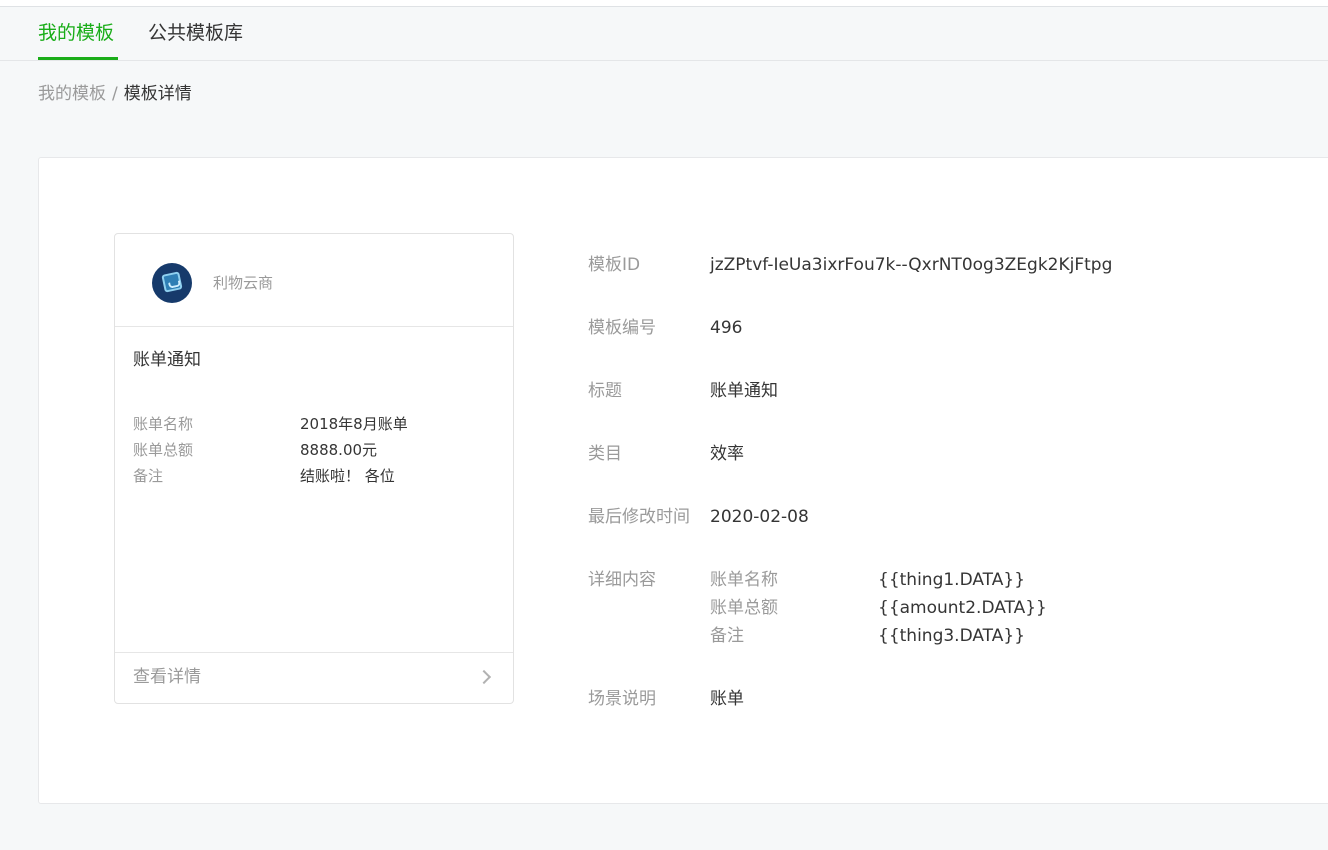 The image size is (1328, 850). What do you see at coordinates (726, 328) in the screenshot?
I see `template-number-value: 496` at bounding box center [726, 328].